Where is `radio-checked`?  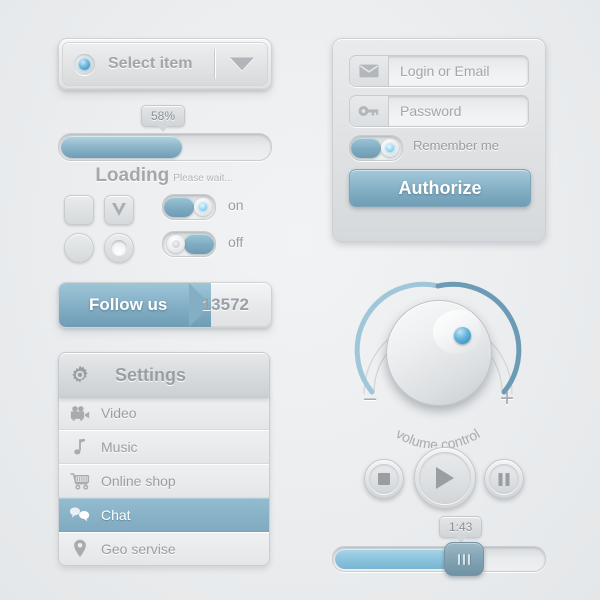 radio-checked is located at coordinates (119, 248).